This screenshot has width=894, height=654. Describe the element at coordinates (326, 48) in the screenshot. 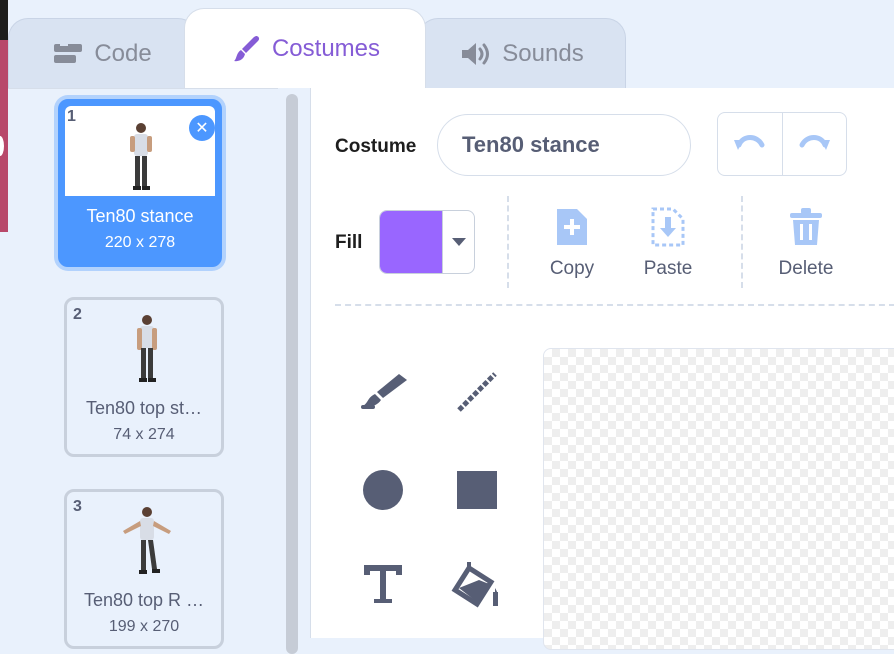

I see `tab-costumes-label: Costumes` at that location.